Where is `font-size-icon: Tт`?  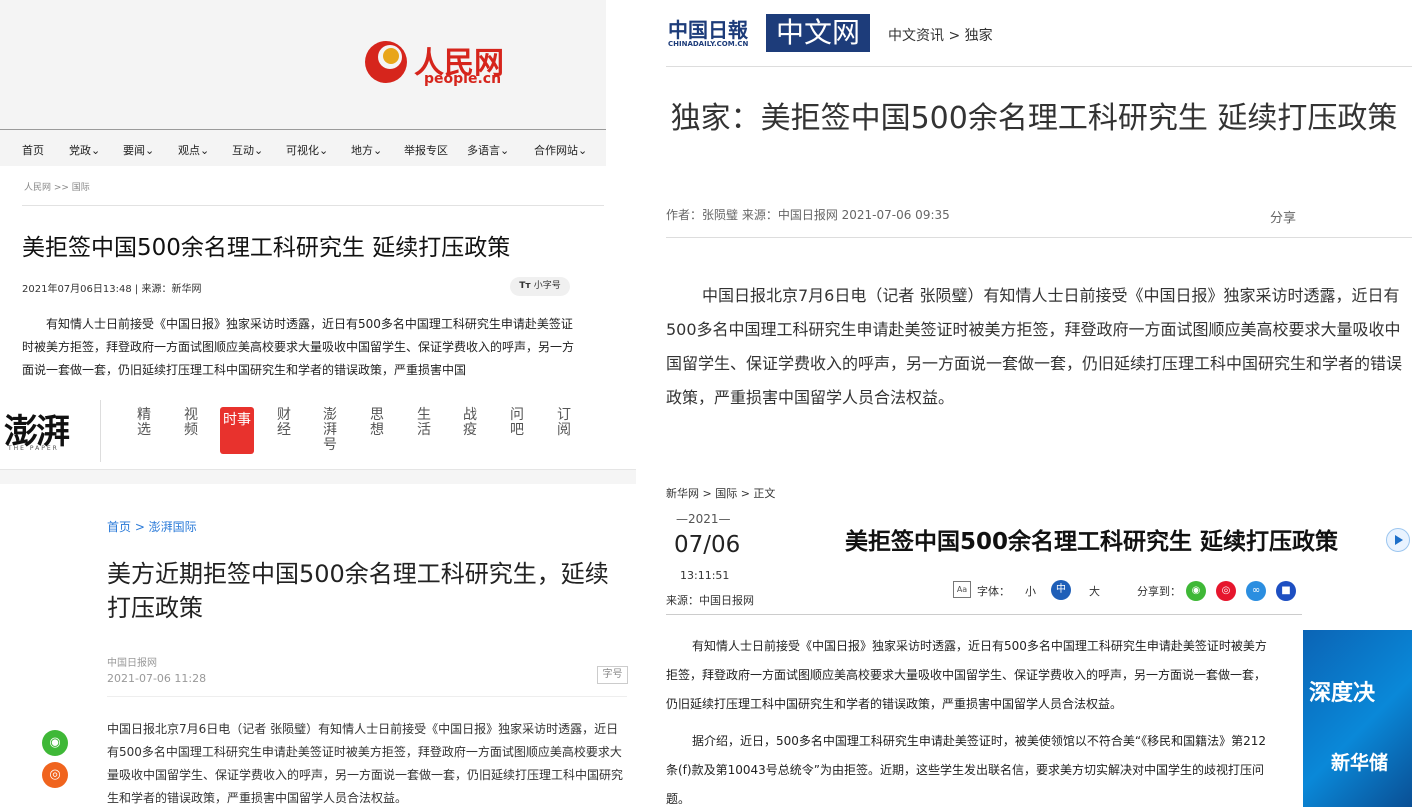 font-size-icon: Tт is located at coordinates (526, 286).